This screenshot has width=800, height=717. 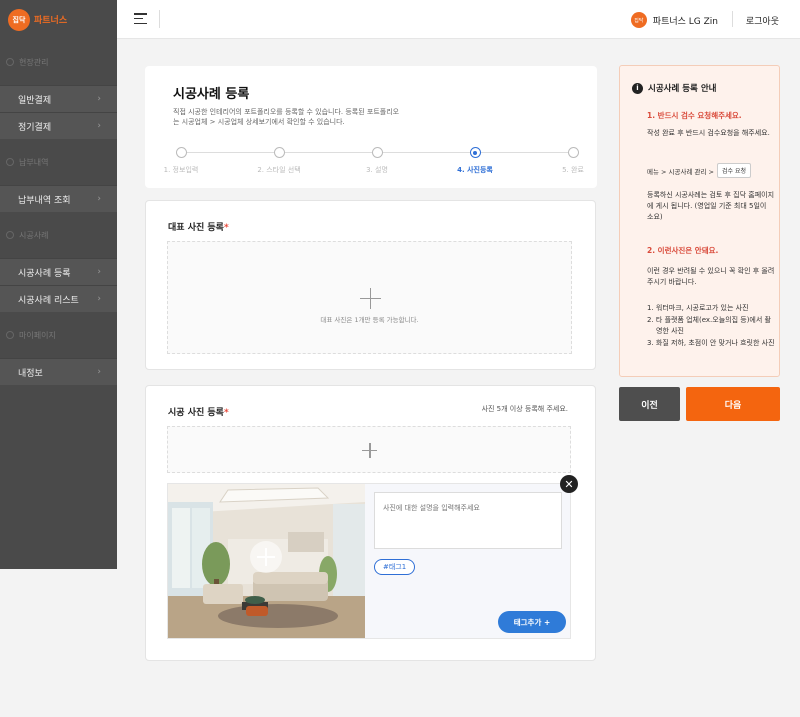 I want to click on section-title: 마이페이지, so click(x=37, y=335).